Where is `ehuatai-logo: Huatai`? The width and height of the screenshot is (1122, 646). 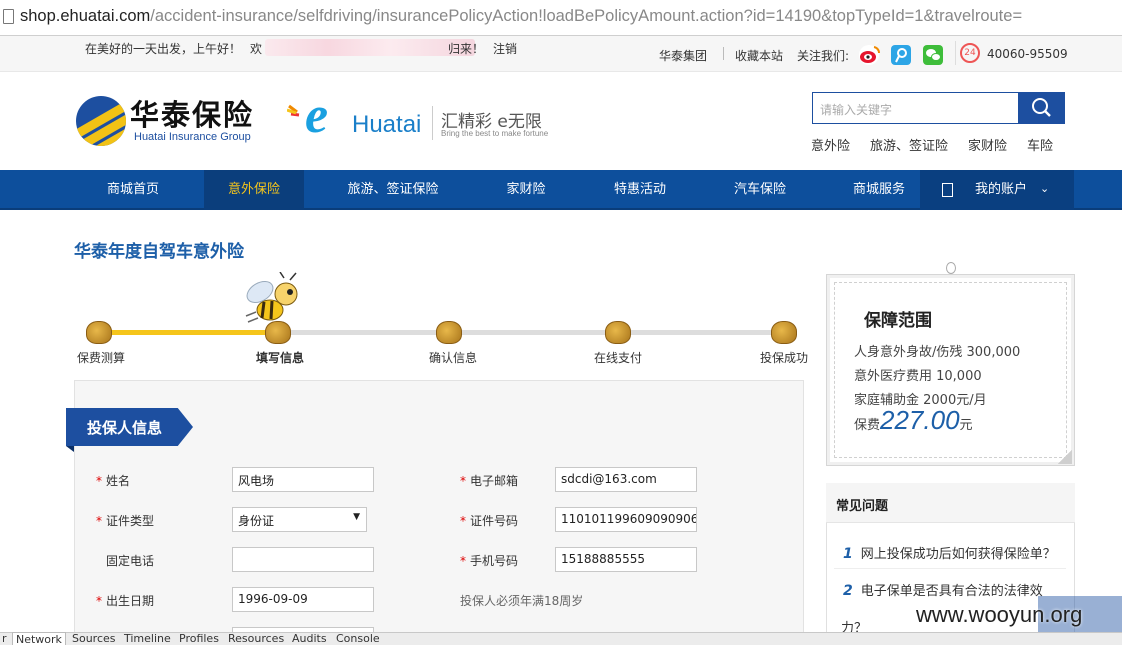
ehuatai-logo: Huatai is located at coordinates (386, 125).